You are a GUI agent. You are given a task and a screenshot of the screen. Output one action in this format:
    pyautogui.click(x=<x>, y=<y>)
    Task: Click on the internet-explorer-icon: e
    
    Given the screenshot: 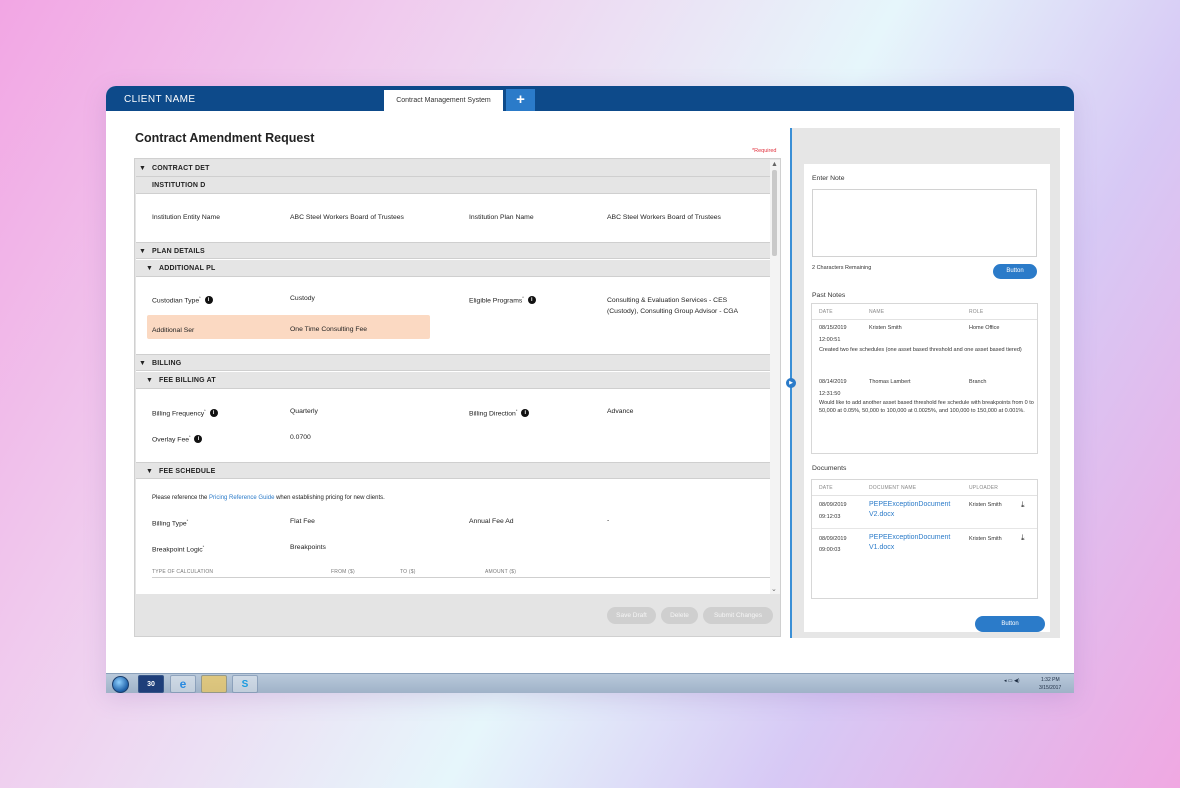 What is the action you would take?
    pyautogui.click(x=183, y=684)
    